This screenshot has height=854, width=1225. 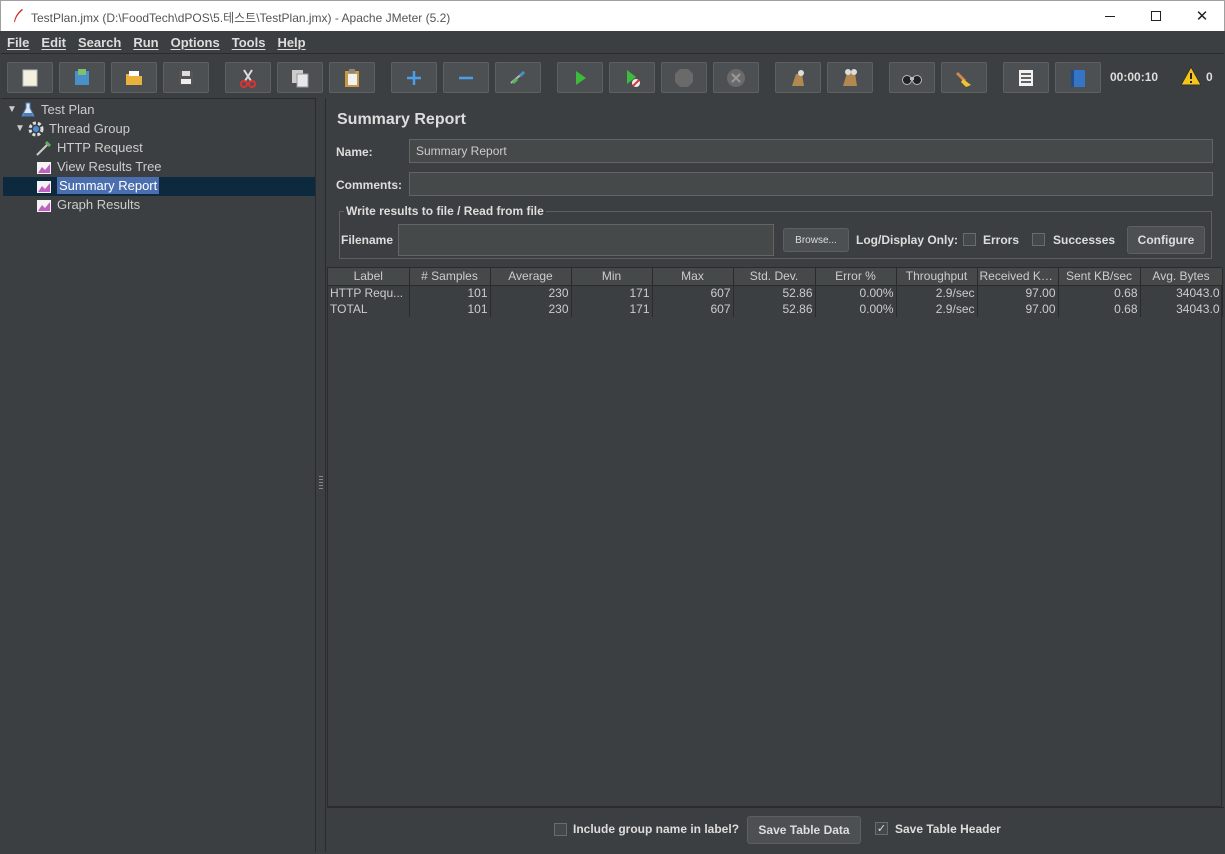 What do you see at coordinates (811, 184) in the screenshot?
I see `comments-field` at bounding box center [811, 184].